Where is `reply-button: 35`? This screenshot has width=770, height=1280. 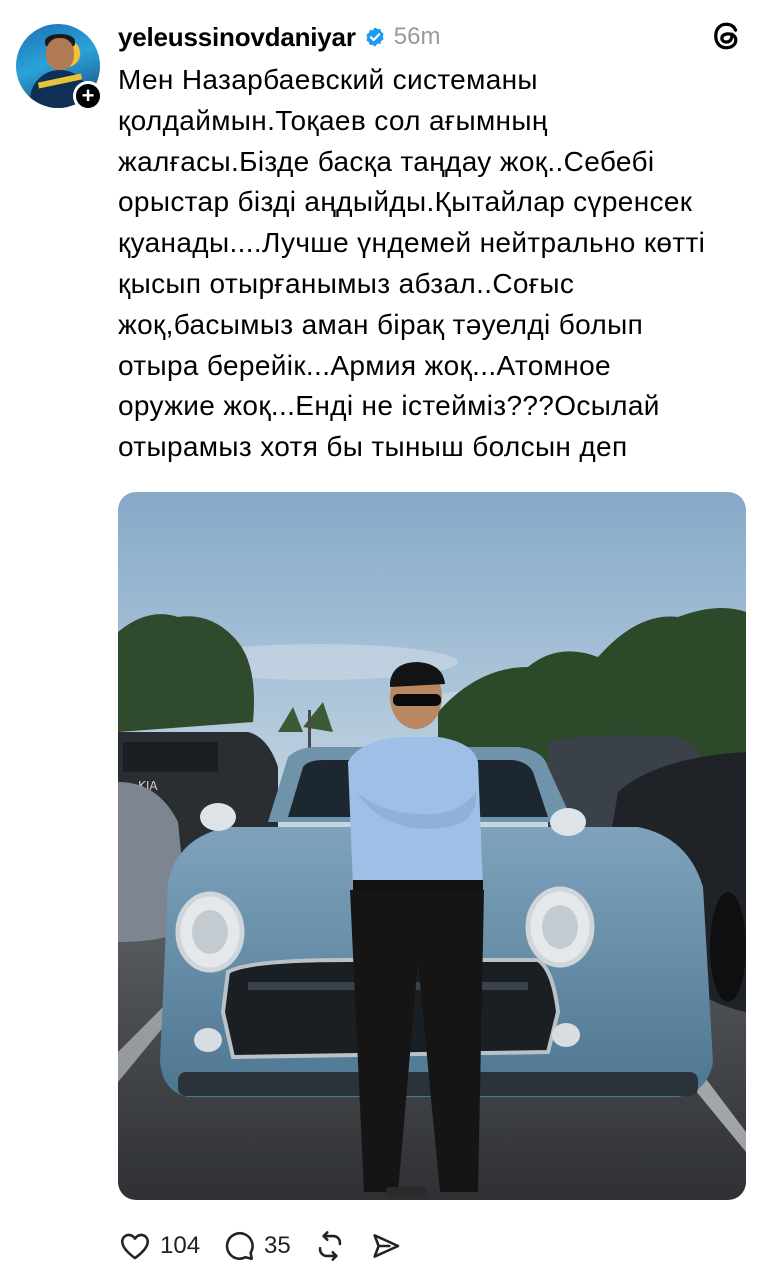
reply-button: 35 is located at coordinates (256, 1246).